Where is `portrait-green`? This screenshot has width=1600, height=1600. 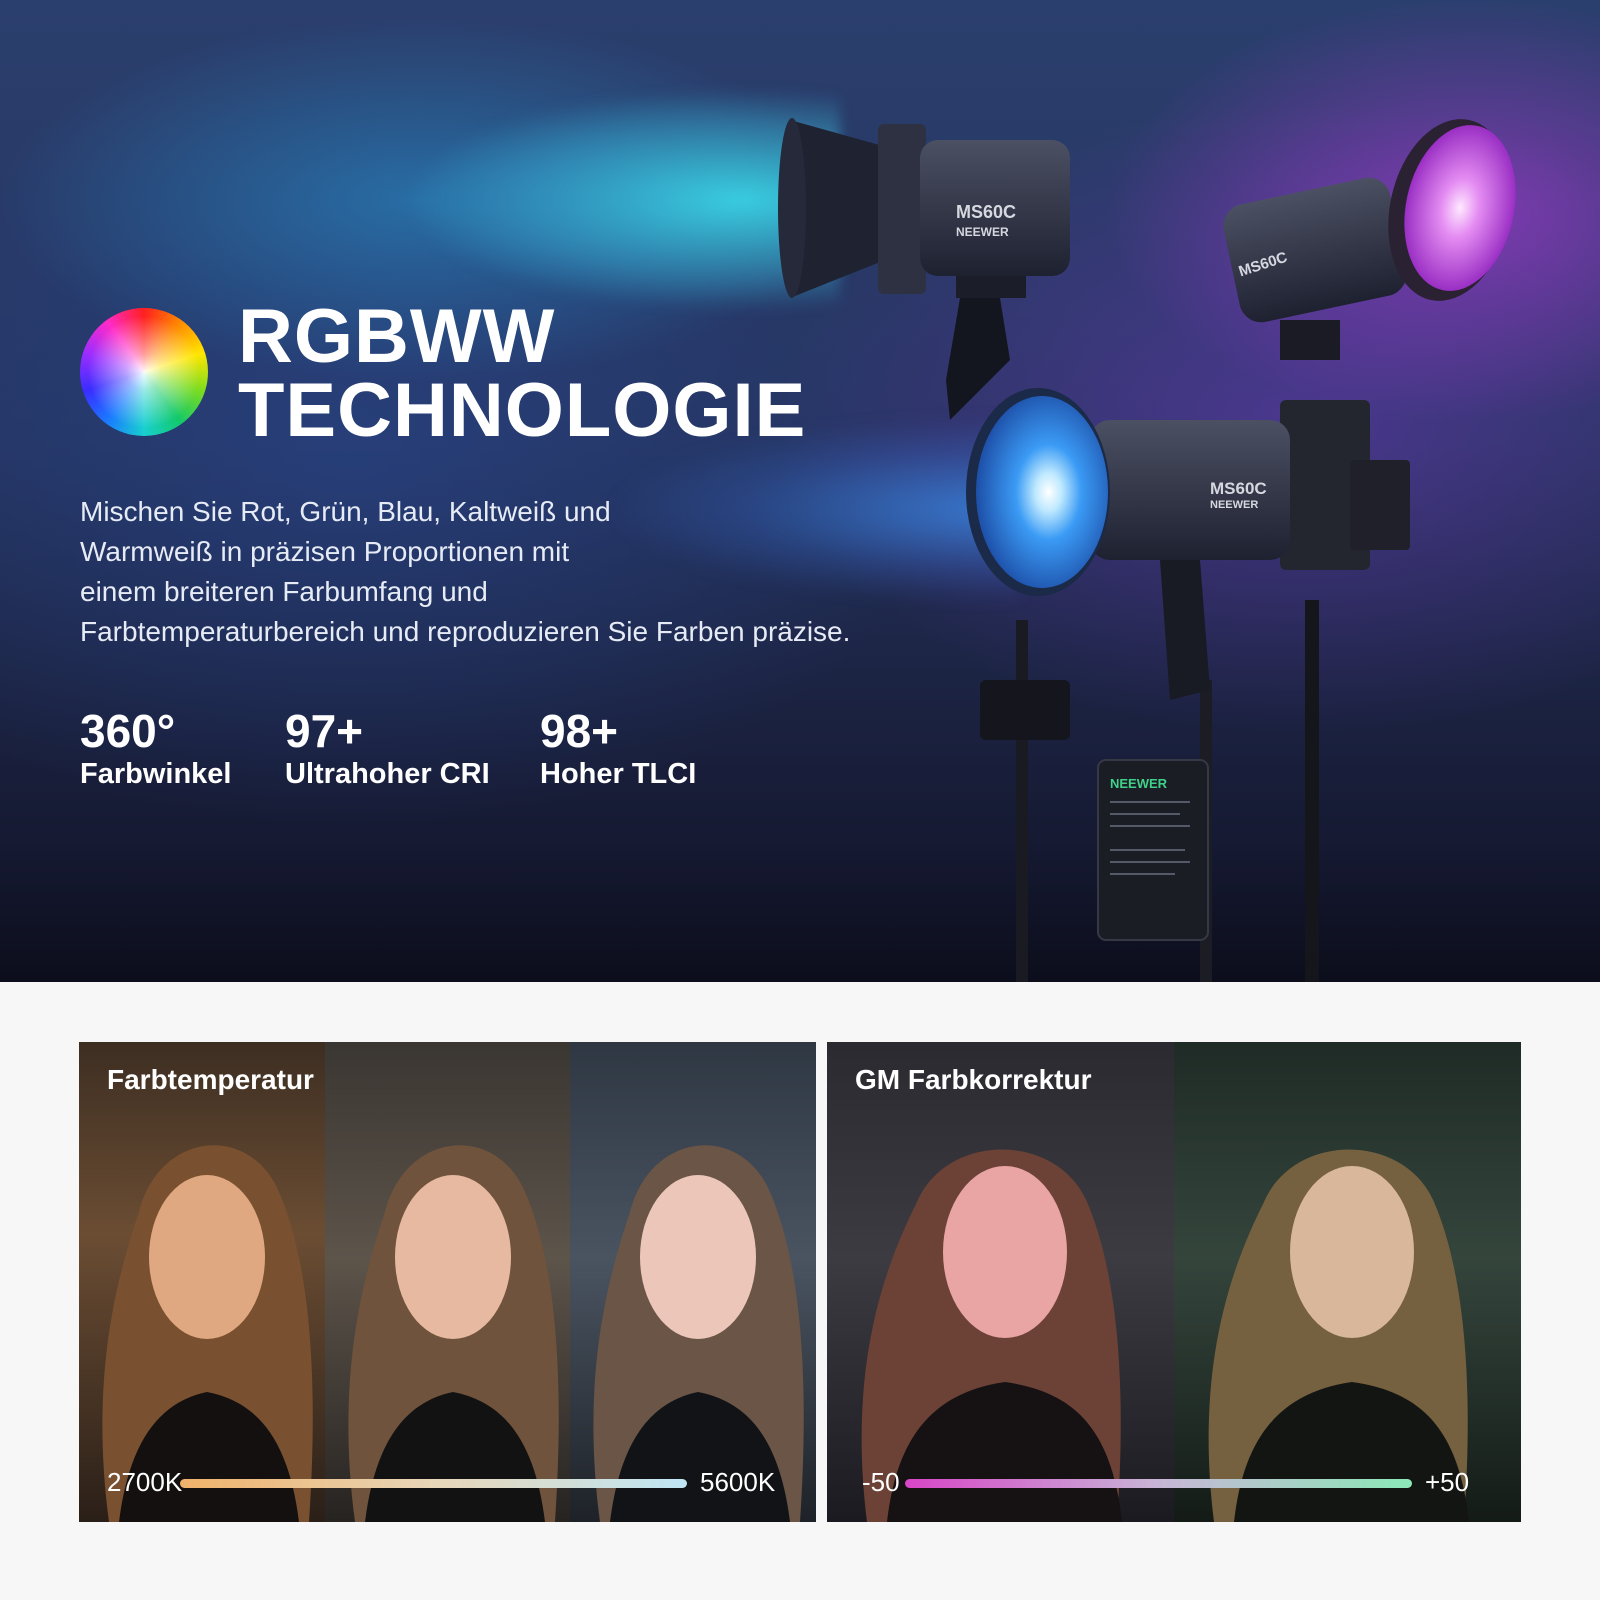 portrait-green is located at coordinates (1347, 1282).